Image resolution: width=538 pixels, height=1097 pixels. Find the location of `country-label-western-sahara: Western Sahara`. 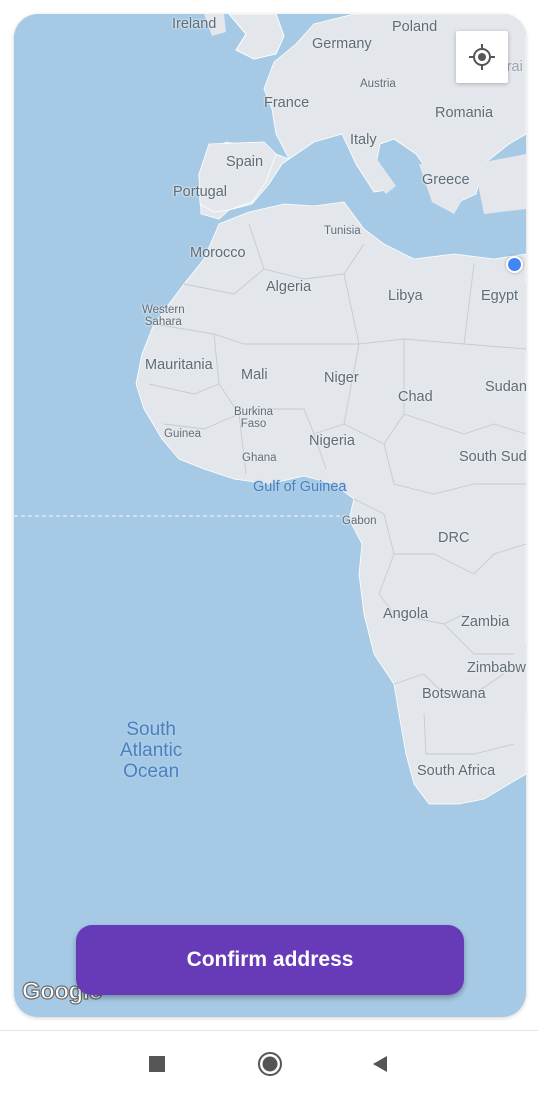

country-label-western-sahara: Western Sahara is located at coordinates (163, 316).